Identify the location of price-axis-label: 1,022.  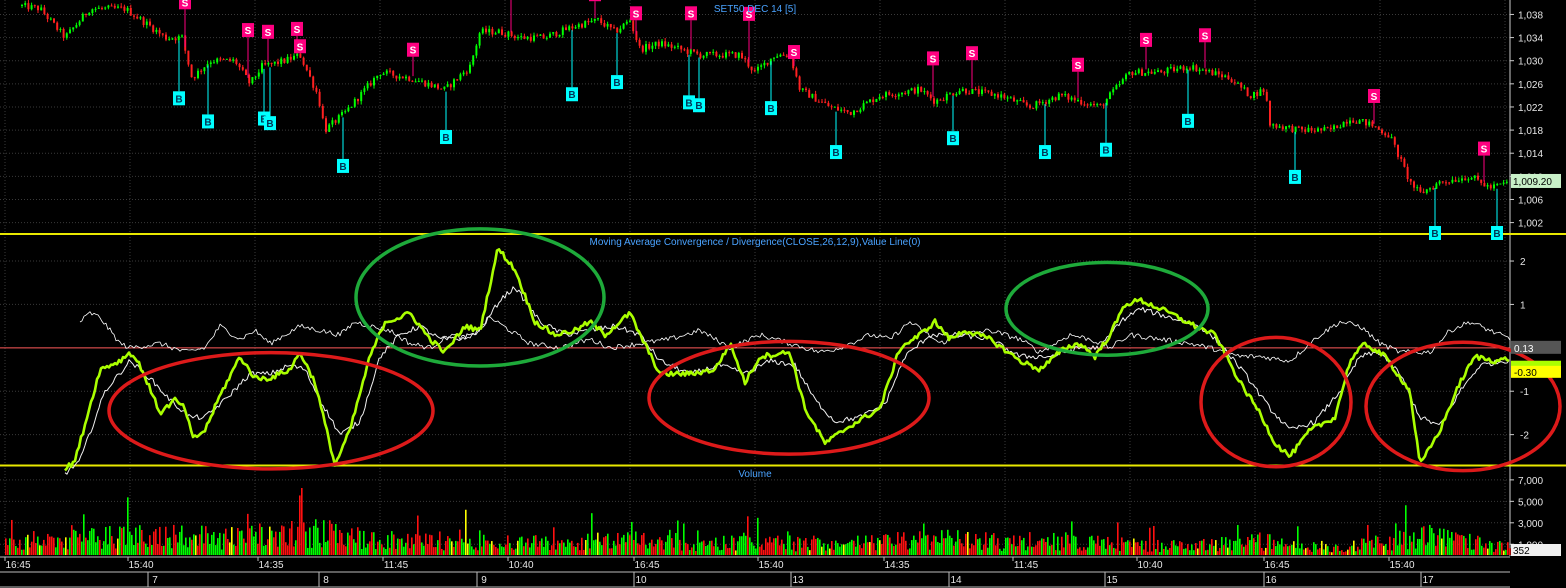
(1530, 108).